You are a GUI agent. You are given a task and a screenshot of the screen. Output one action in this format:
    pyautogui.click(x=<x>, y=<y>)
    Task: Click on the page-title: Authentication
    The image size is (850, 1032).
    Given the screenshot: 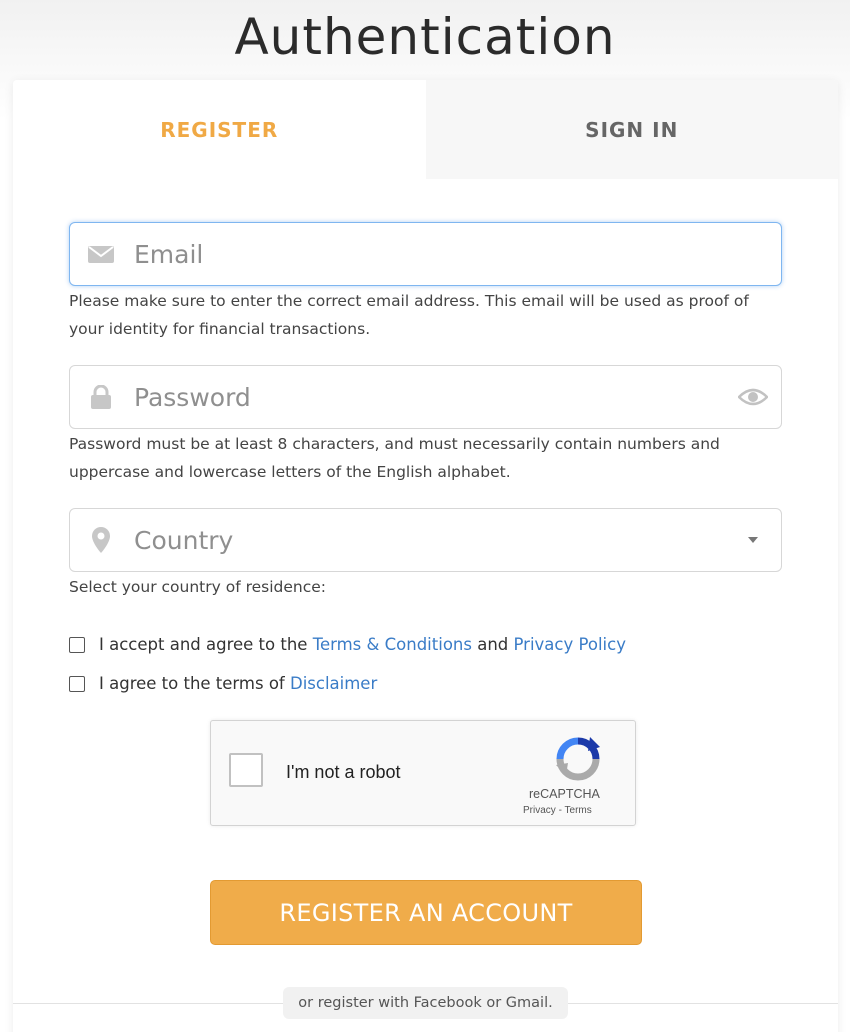 What is the action you would take?
    pyautogui.click(x=425, y=37)
    